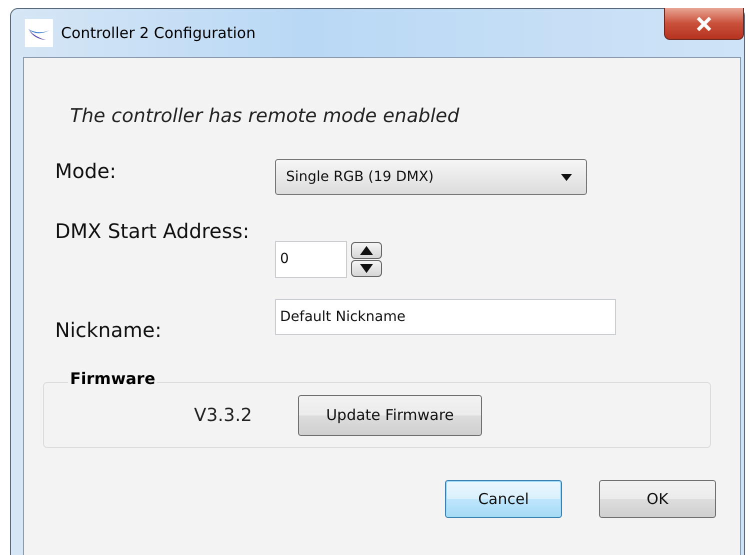 This screenshot has width=750, height=555. I want to click on down-arrow-icon, so click(366, 268).